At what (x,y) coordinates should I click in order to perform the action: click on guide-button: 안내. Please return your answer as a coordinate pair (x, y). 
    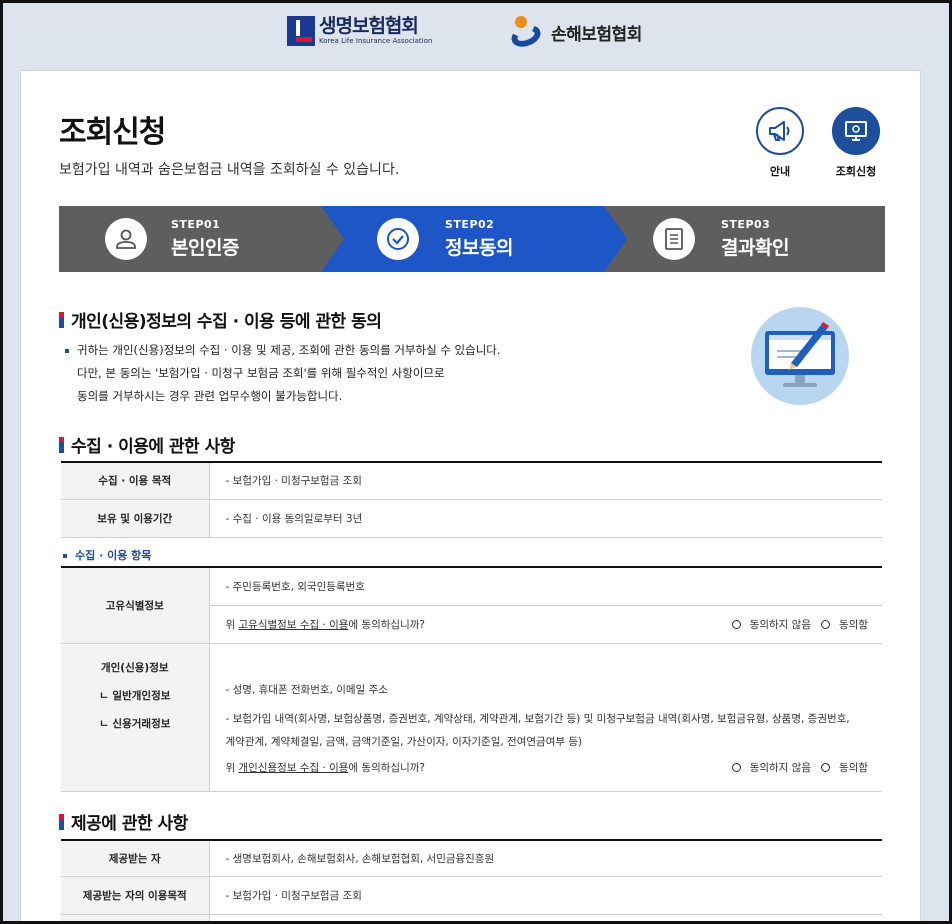
    Looking at the image, I should click on (780, 143).